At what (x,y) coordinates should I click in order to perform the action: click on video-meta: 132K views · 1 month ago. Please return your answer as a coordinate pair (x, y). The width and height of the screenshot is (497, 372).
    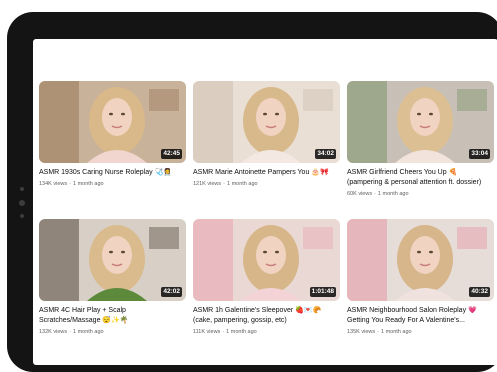
    Looking at the image, I should click on (112, 332).